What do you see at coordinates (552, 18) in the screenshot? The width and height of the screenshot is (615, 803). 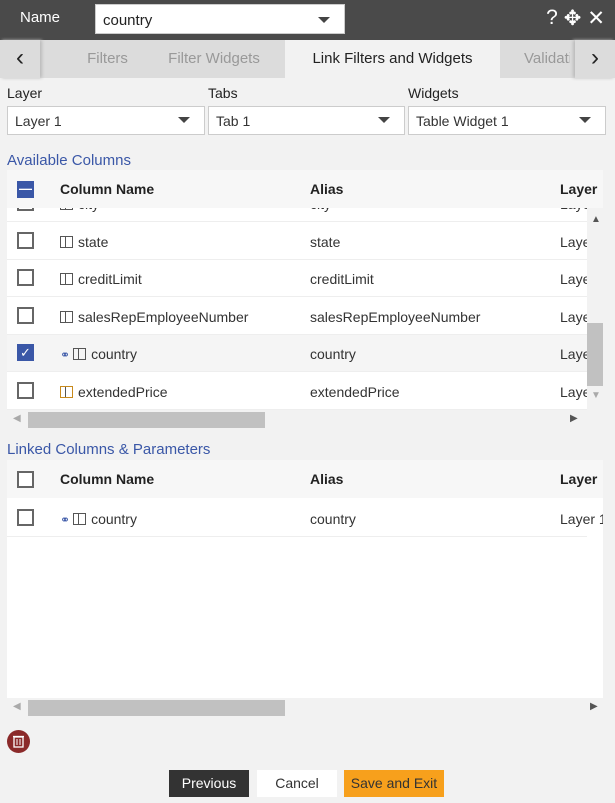 I see `help-icon: ?` at bounding box center [552, 18].